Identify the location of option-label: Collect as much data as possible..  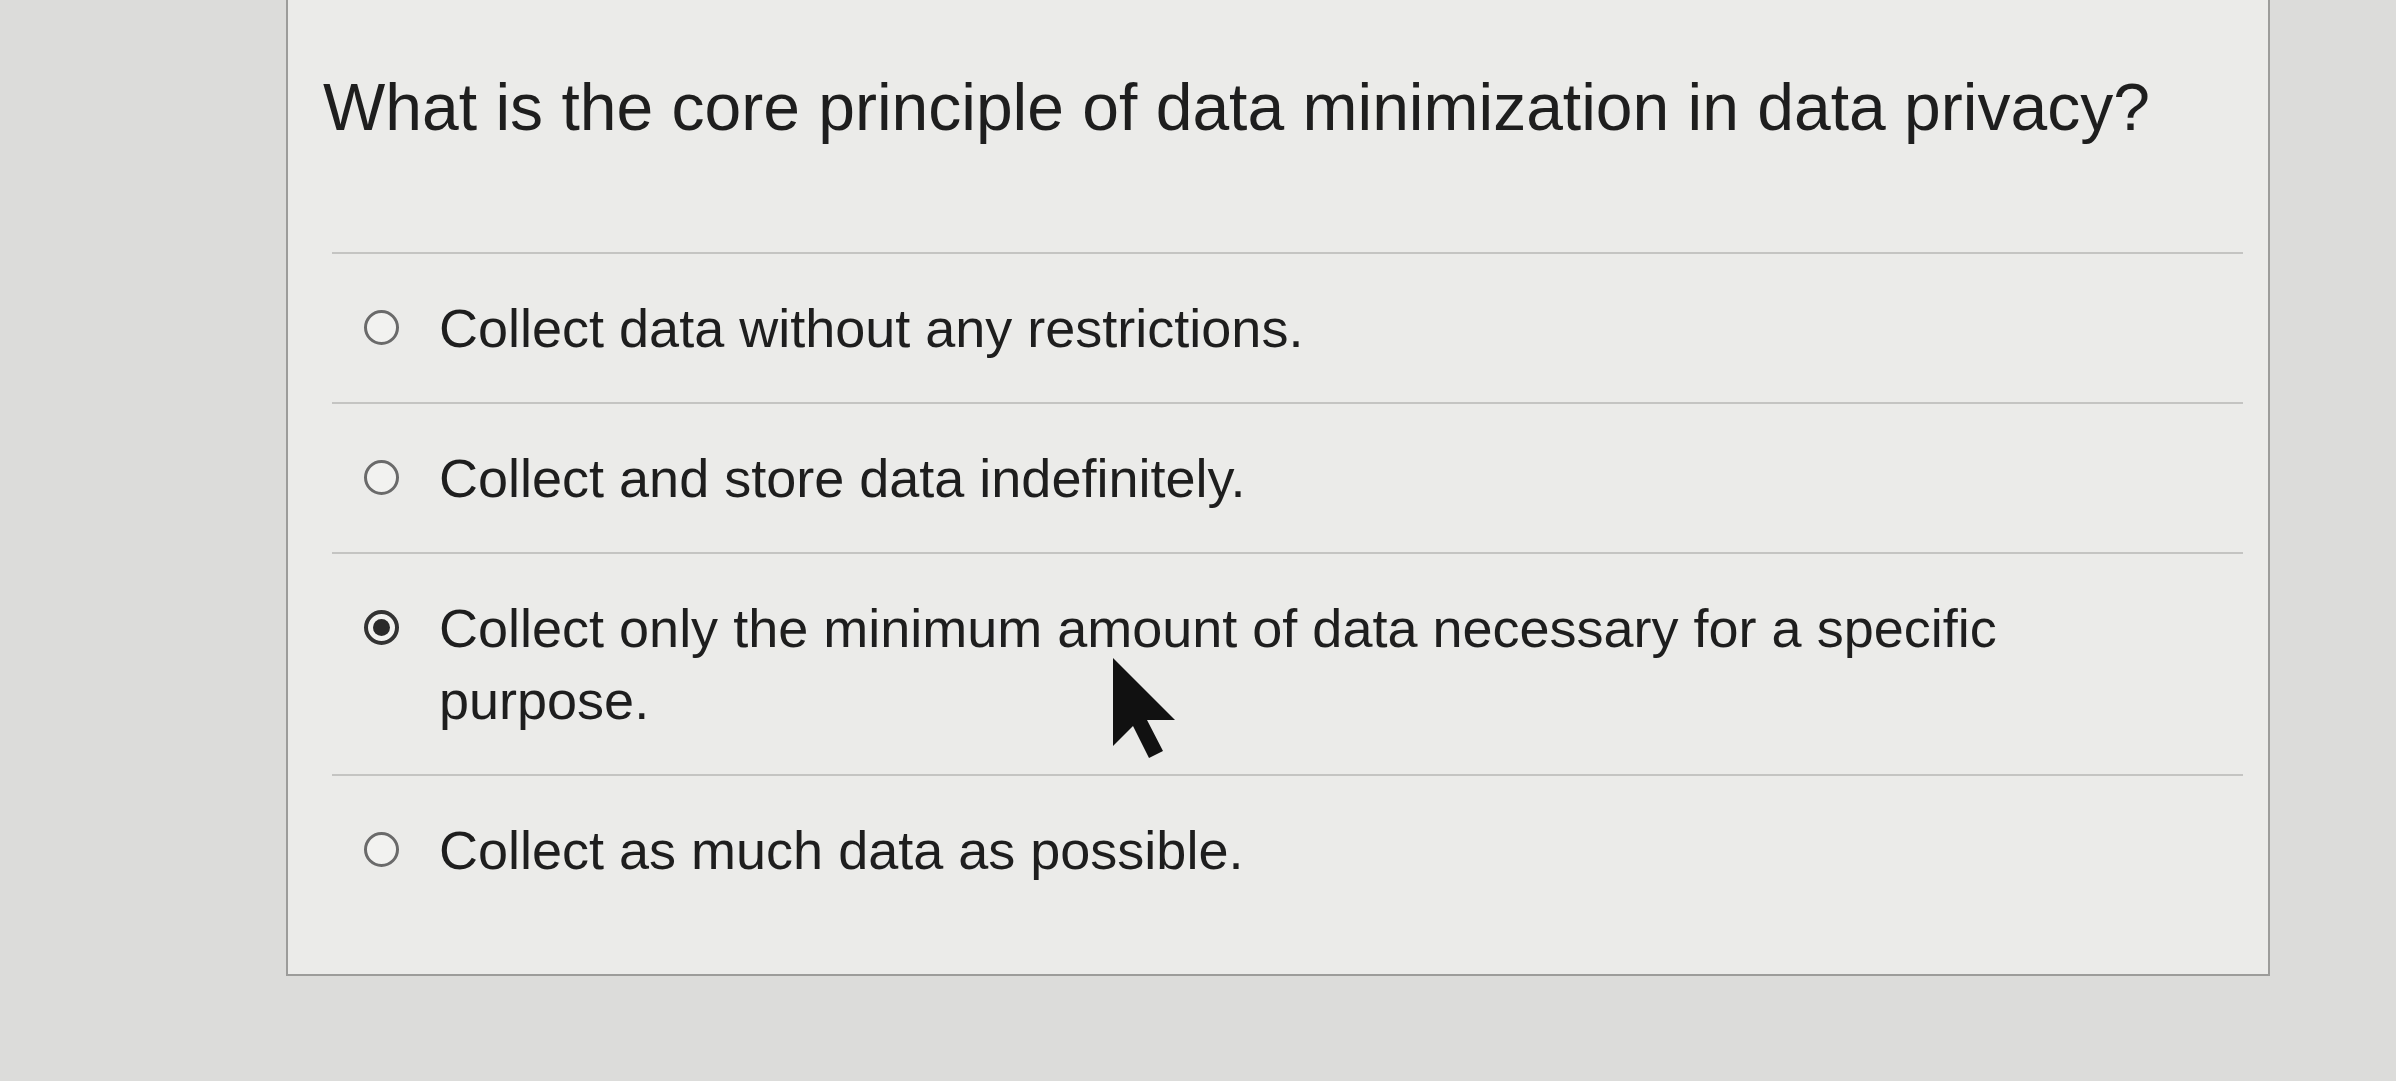
(841, 850).